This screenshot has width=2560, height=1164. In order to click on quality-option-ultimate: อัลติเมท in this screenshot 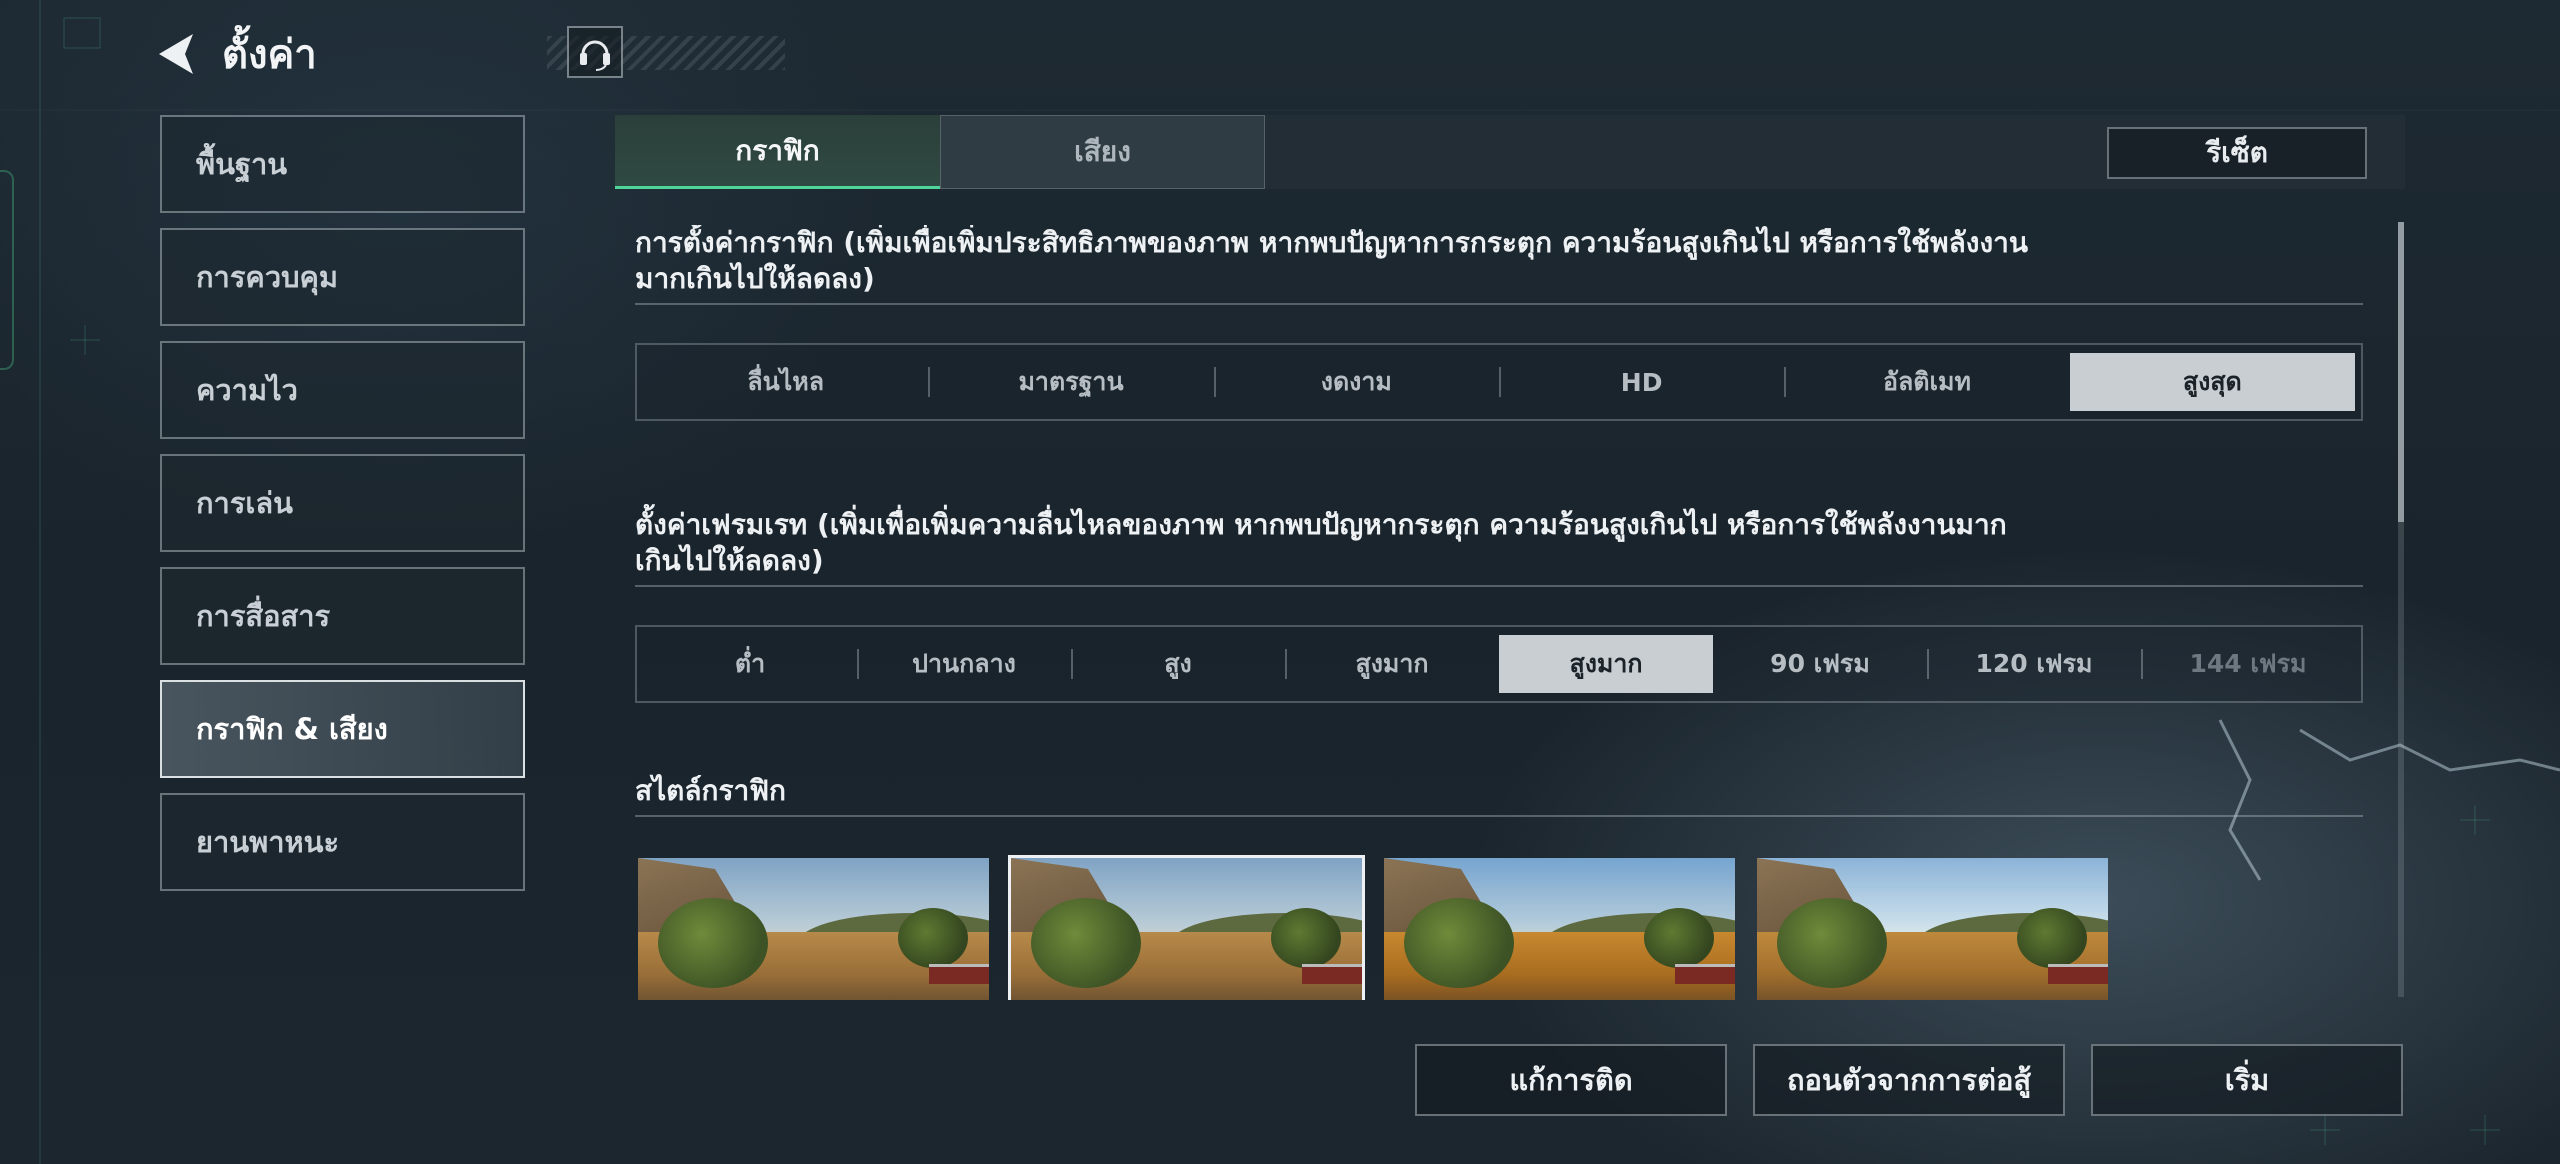, I will do `click(1926, 382)`.